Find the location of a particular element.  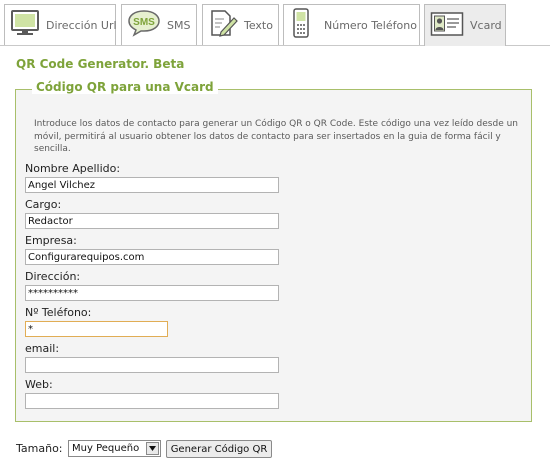

email-label: email: is located at coordinates (42, 348).